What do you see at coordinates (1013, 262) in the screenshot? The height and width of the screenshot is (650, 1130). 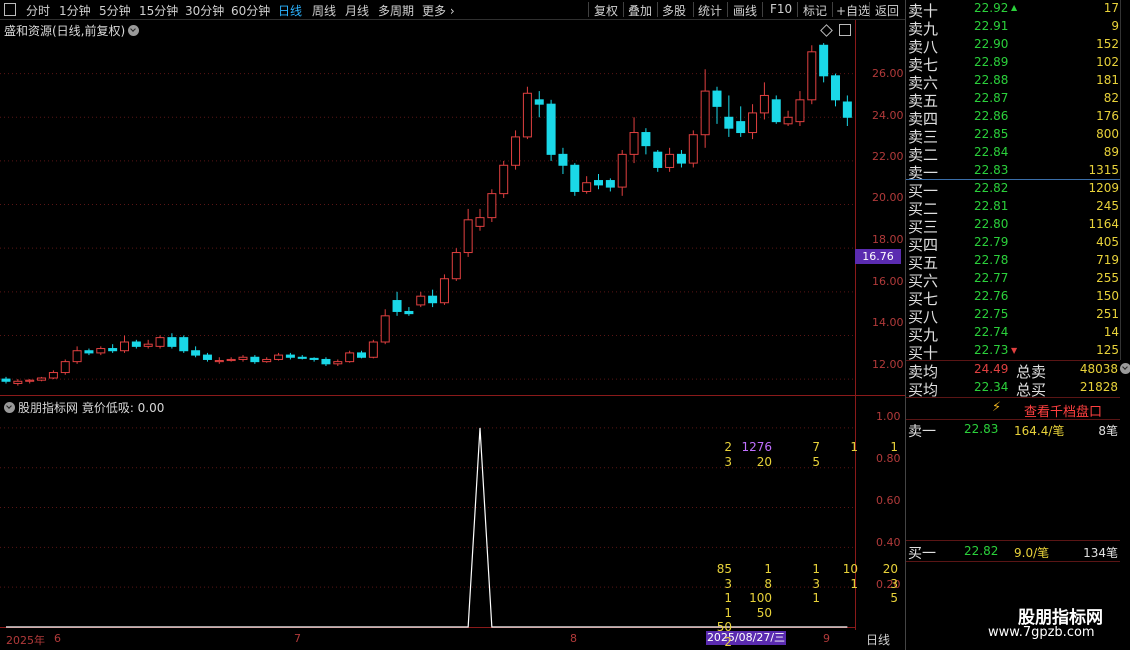 I see `order-row: 买五 22.78 719` at bounding box center [1013, 262].